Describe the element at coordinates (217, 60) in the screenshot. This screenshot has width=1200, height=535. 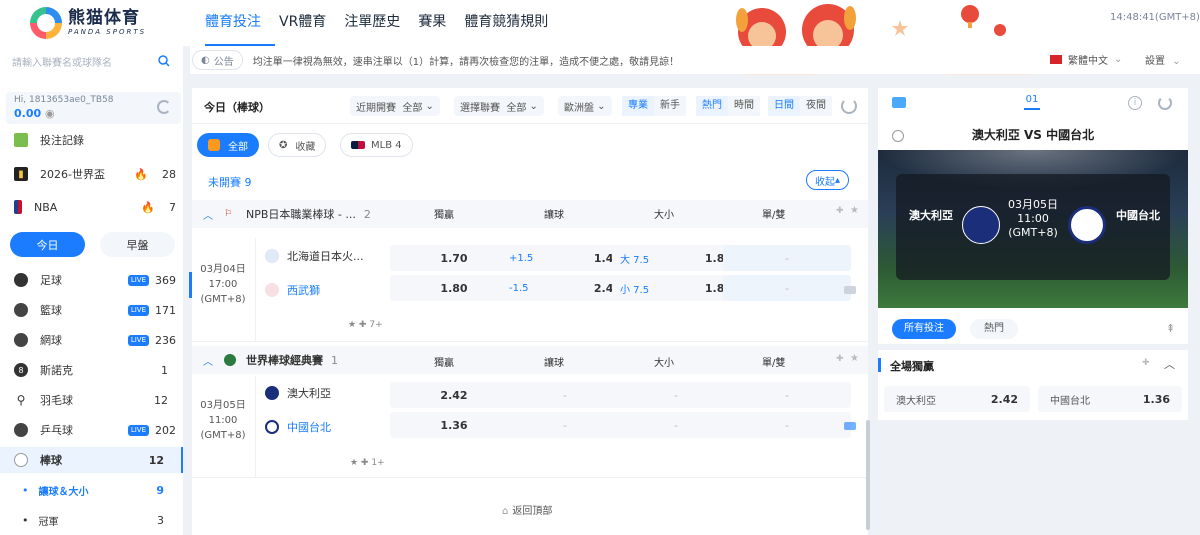
I see `announcement-tag: ◐ 公告` at that location.